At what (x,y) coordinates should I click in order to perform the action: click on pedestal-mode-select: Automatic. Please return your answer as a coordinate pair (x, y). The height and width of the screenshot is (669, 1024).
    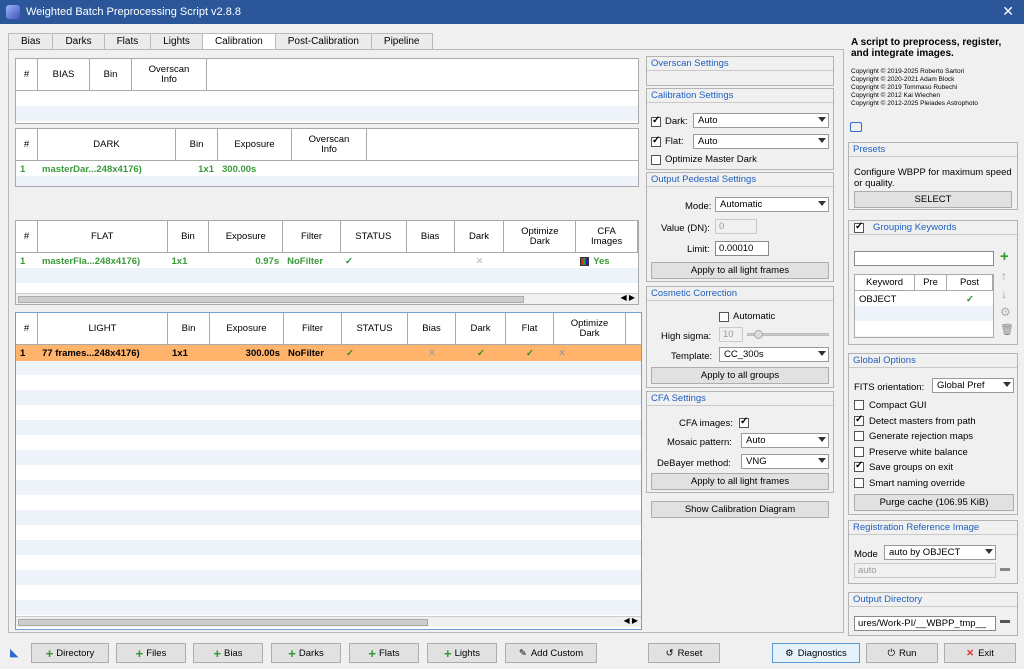
    Looking at the image, I should click on (772, 204).